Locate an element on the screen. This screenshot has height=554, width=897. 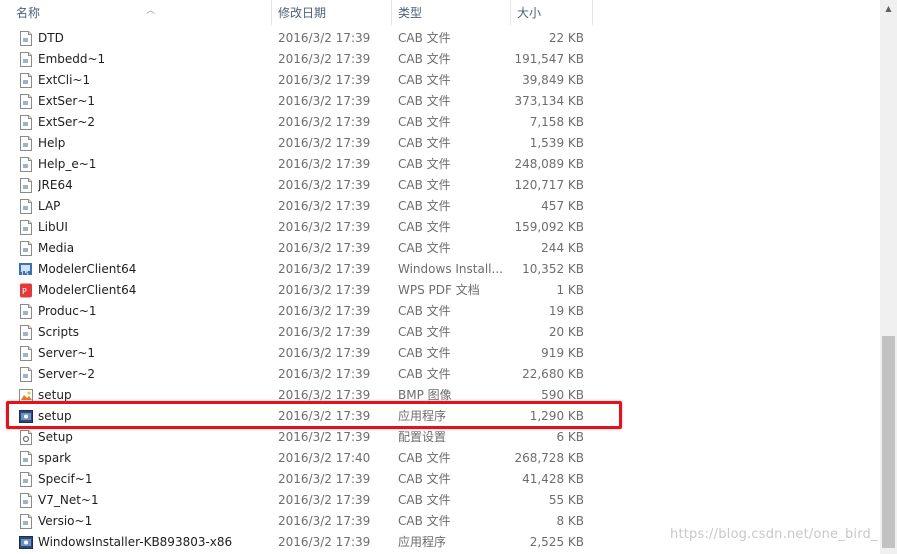
svg-text: P is located at coordinates (24, 291).